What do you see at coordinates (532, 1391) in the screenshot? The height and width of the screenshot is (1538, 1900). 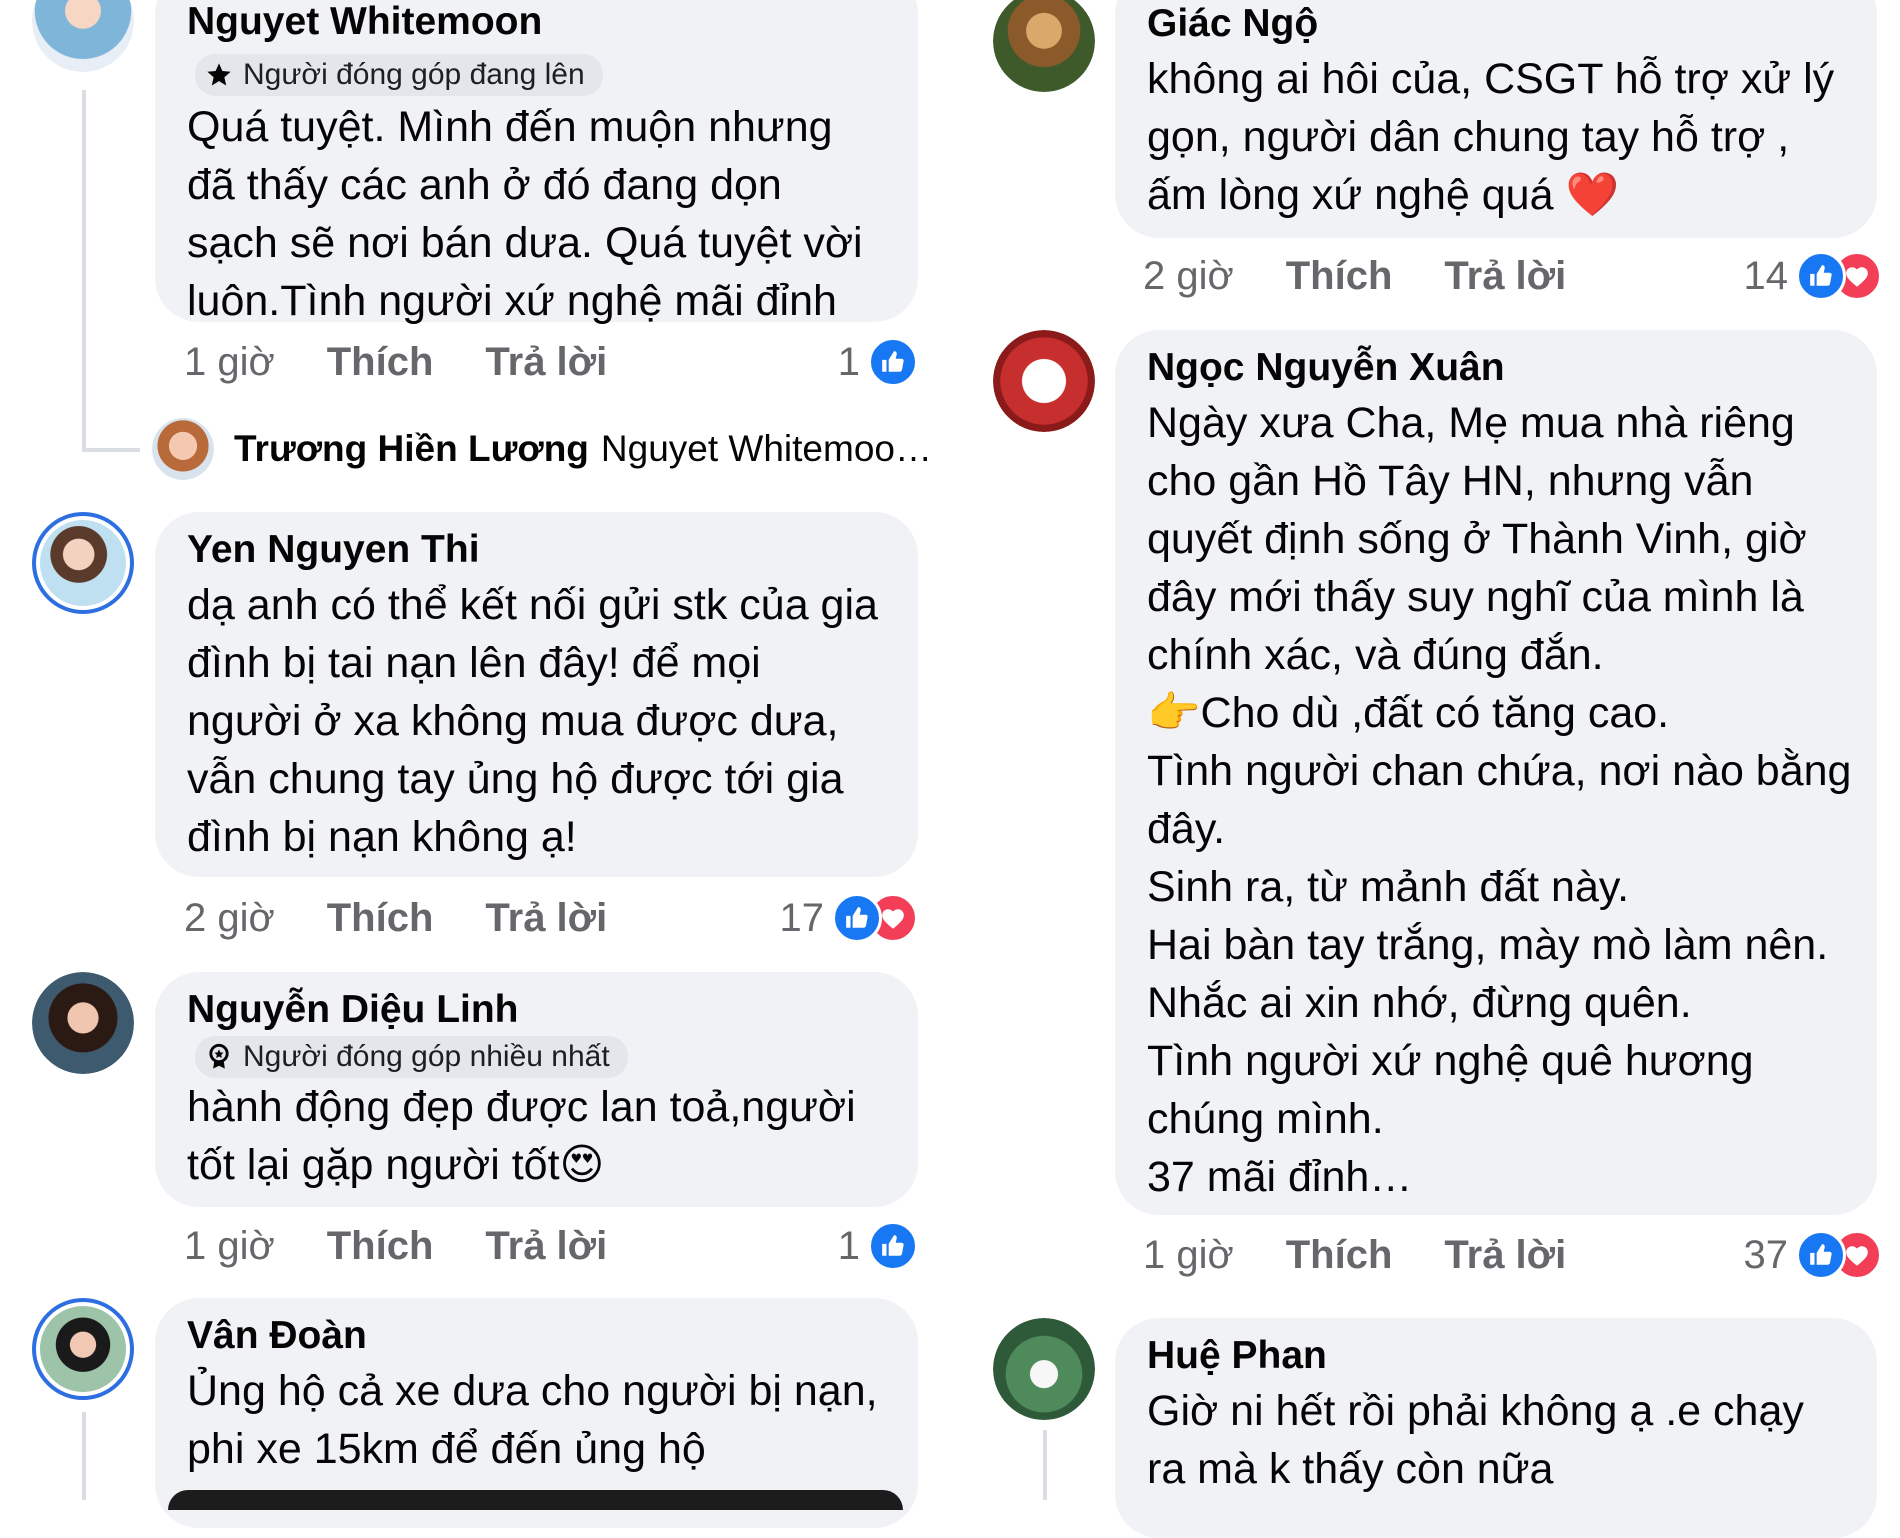 I see `text-line: Ủng hộ cả xe dưa cho người bị nạn,` at bounding box center [532, 1391].